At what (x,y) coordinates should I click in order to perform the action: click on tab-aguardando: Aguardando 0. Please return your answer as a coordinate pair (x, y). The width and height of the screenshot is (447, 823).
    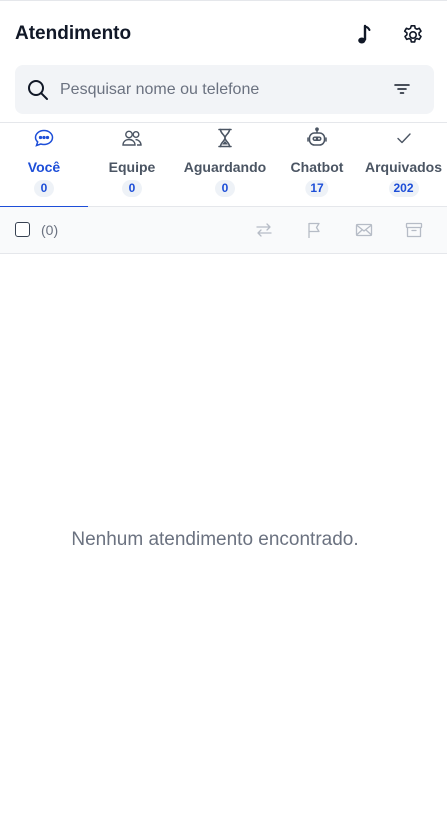
    Looking at the image, I should click on (225, 165).